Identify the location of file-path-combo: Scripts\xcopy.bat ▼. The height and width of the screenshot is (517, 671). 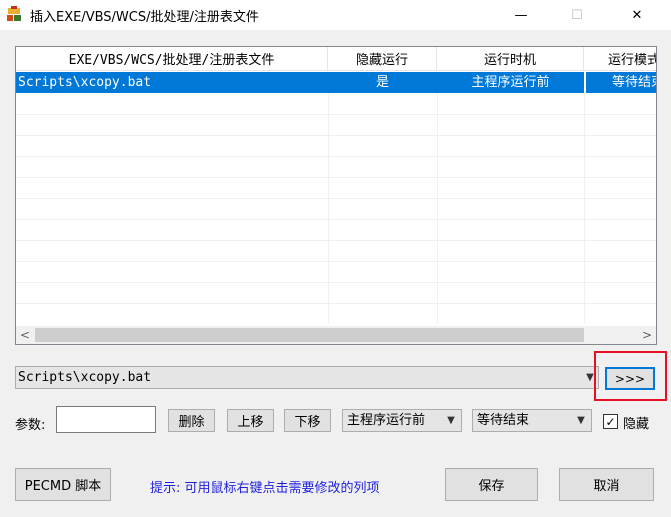
(307, 377).